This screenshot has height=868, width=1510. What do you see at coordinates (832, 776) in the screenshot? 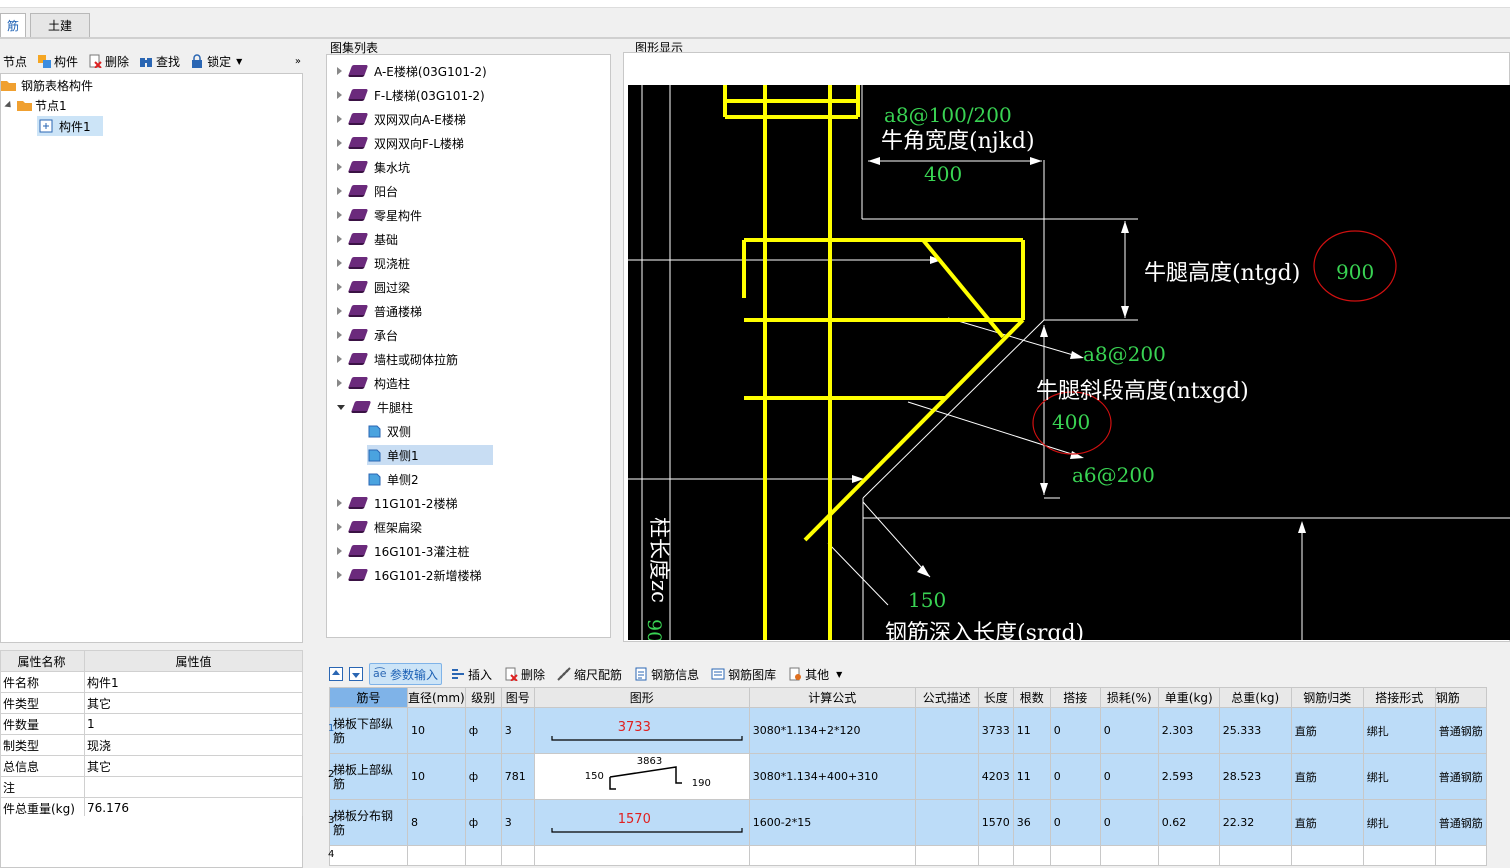
I see `cell-formula: 3080*1.134+400+310` at bounding box center [832, 776].